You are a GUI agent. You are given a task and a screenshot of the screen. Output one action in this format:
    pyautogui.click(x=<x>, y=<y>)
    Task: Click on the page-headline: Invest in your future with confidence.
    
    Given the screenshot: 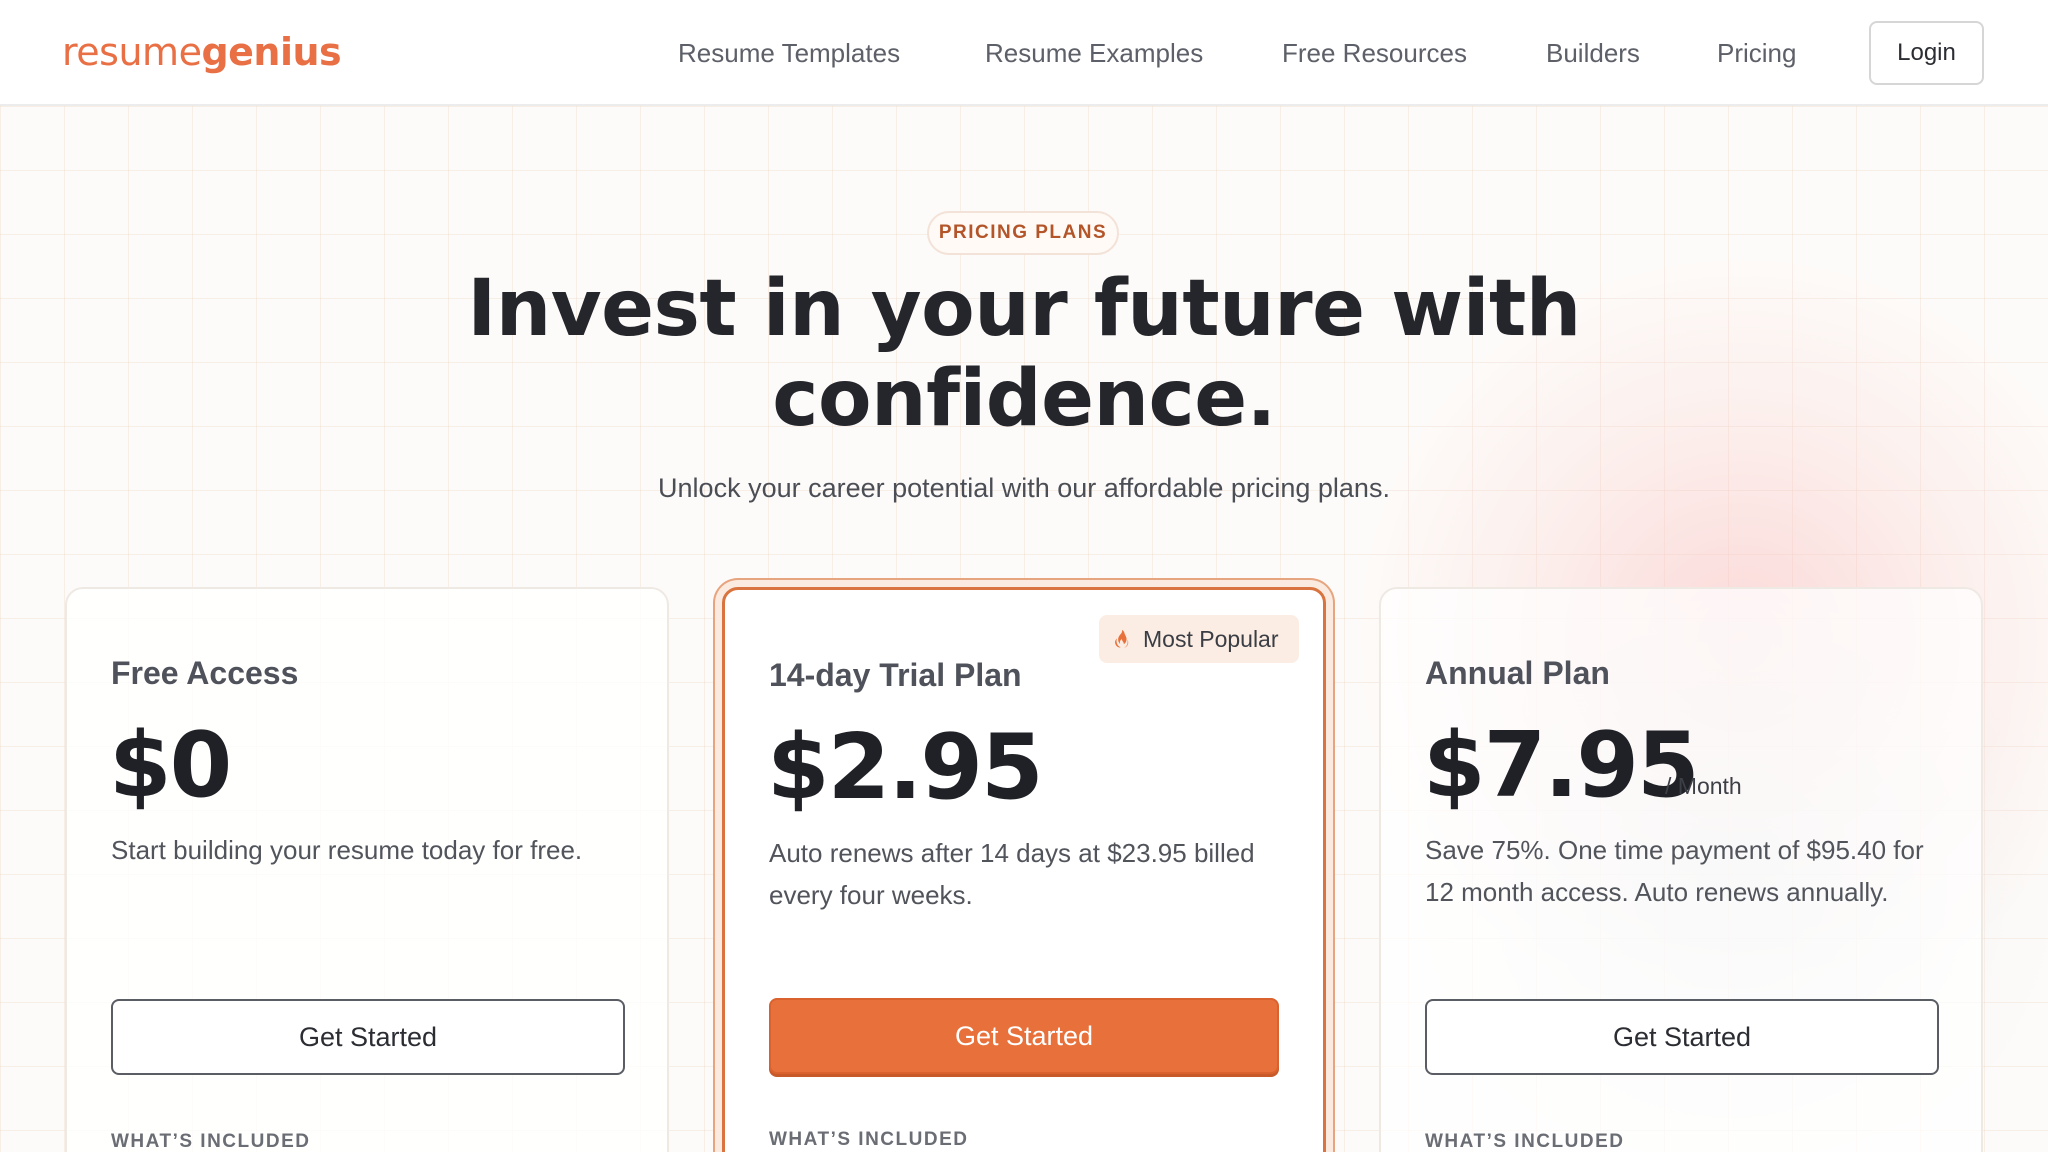 What is the action you would take?
    pyautogui.click(x=1024, y=354)
    